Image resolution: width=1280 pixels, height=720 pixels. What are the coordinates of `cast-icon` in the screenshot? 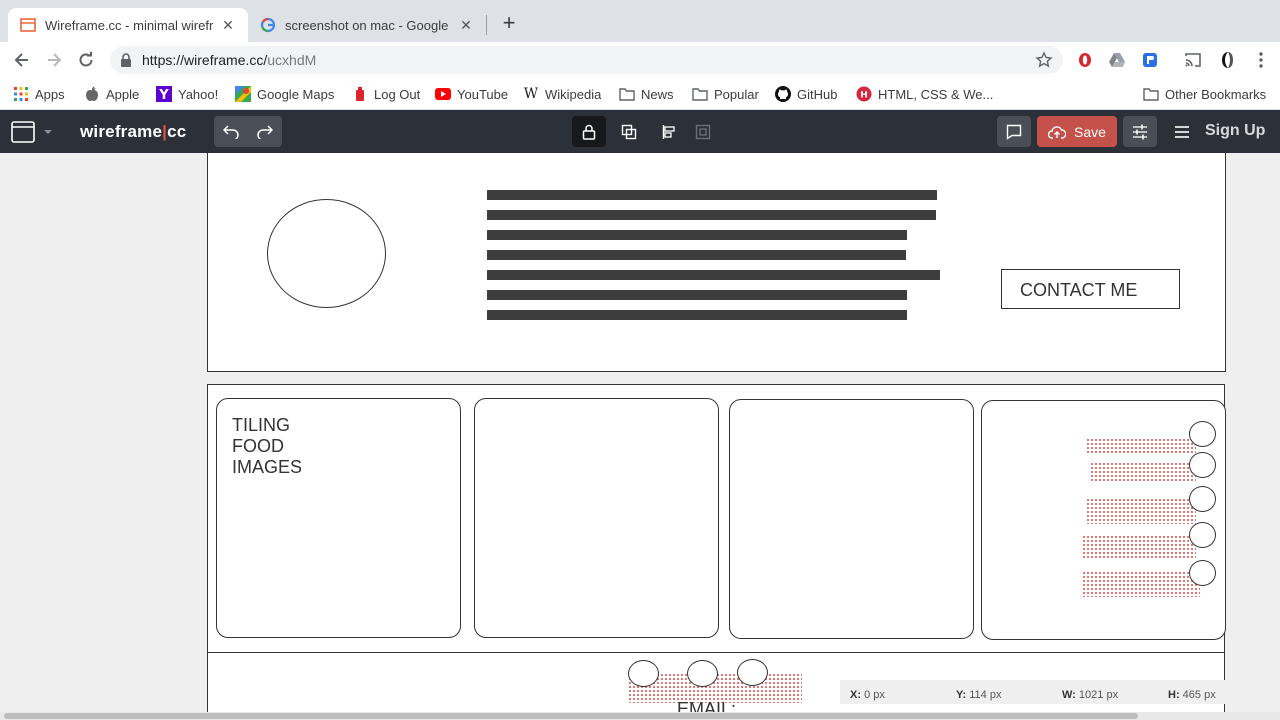 It's located at (1193, 60).